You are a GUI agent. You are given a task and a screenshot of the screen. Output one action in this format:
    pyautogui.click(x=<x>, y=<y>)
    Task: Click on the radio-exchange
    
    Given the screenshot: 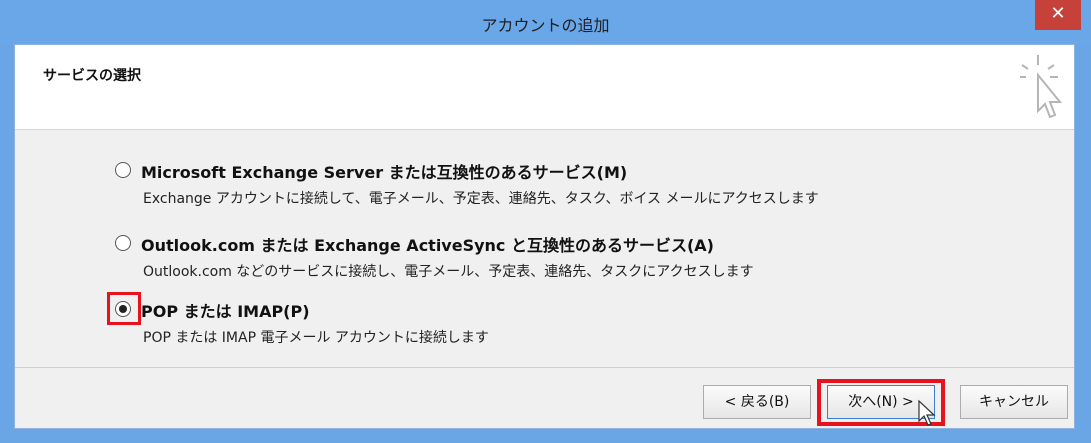 What is the action you would take?
    pyautogui.click(x=123, y=170)
    